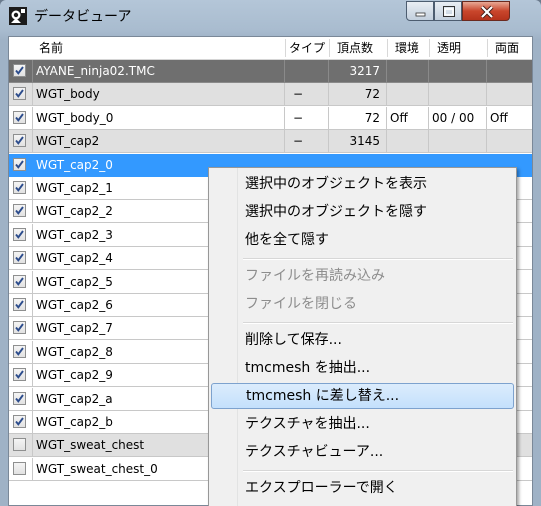  Describe the element at coordinates (362, 304) in the screenshot. I see `menu-item: ファイルを閉じる` at that location.